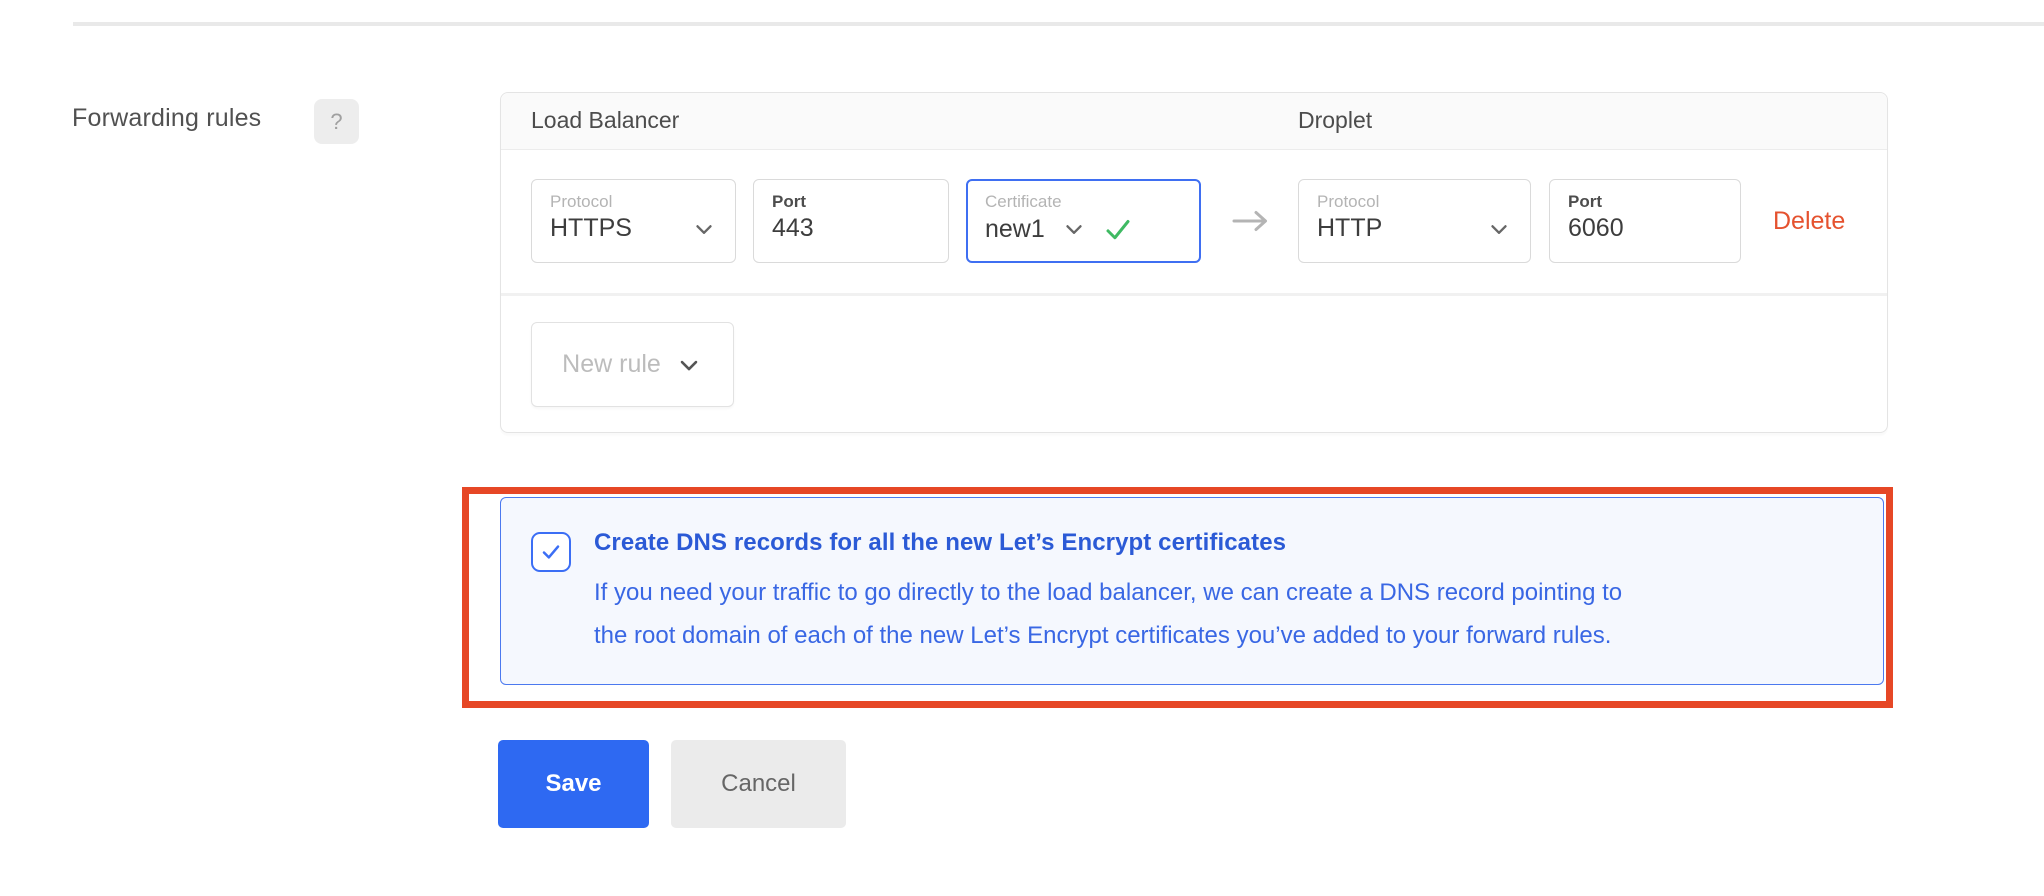 The image size is (2044, 896). What do you see at coordinates (167, 118) in the screenshot?
I see `section-label: Forwarding rules` at bounding box center [167, 118].